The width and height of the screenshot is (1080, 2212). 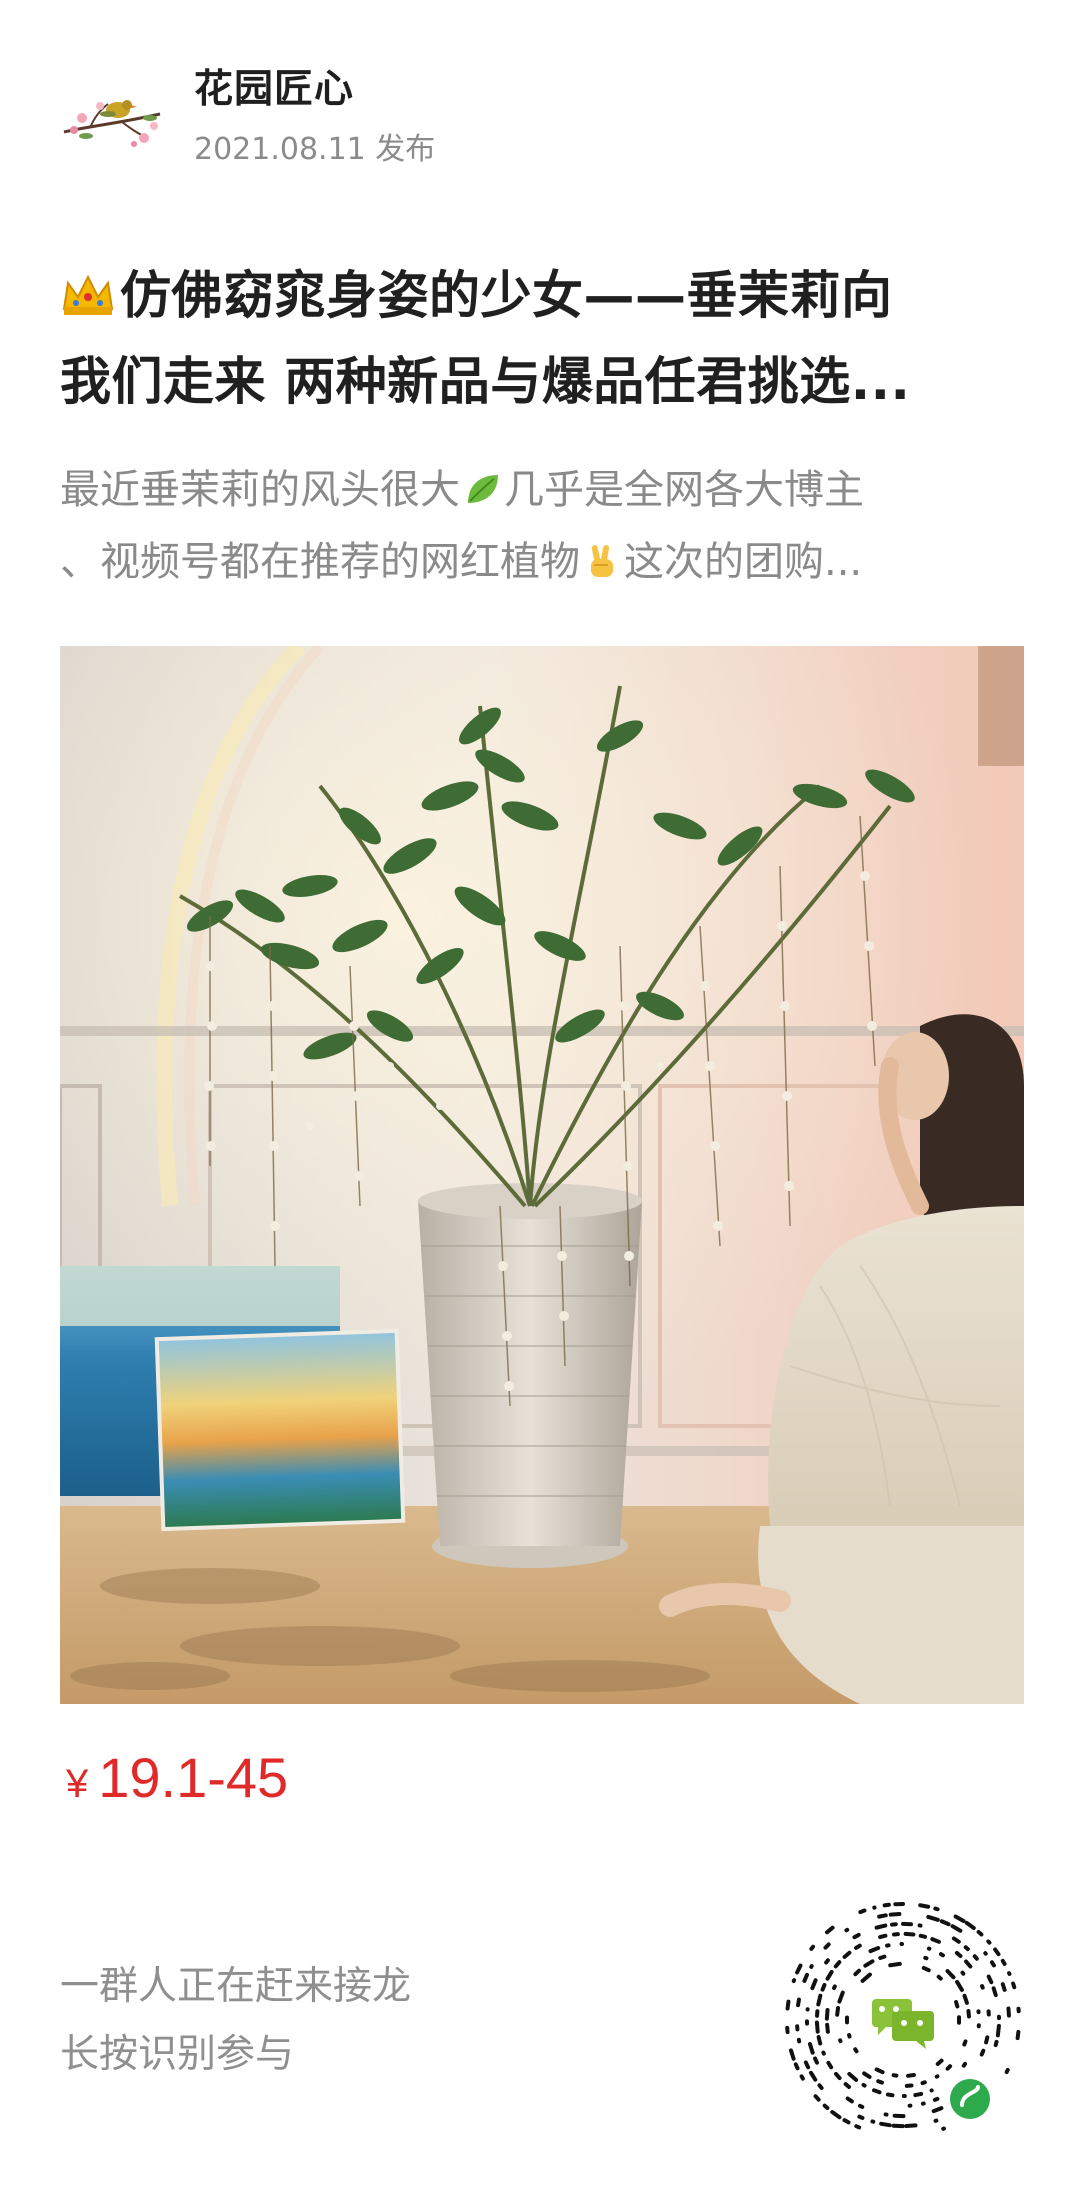 I want to click on summary-text-1: 最近垂茉莉的风头很大, so click(x=260, y=490).